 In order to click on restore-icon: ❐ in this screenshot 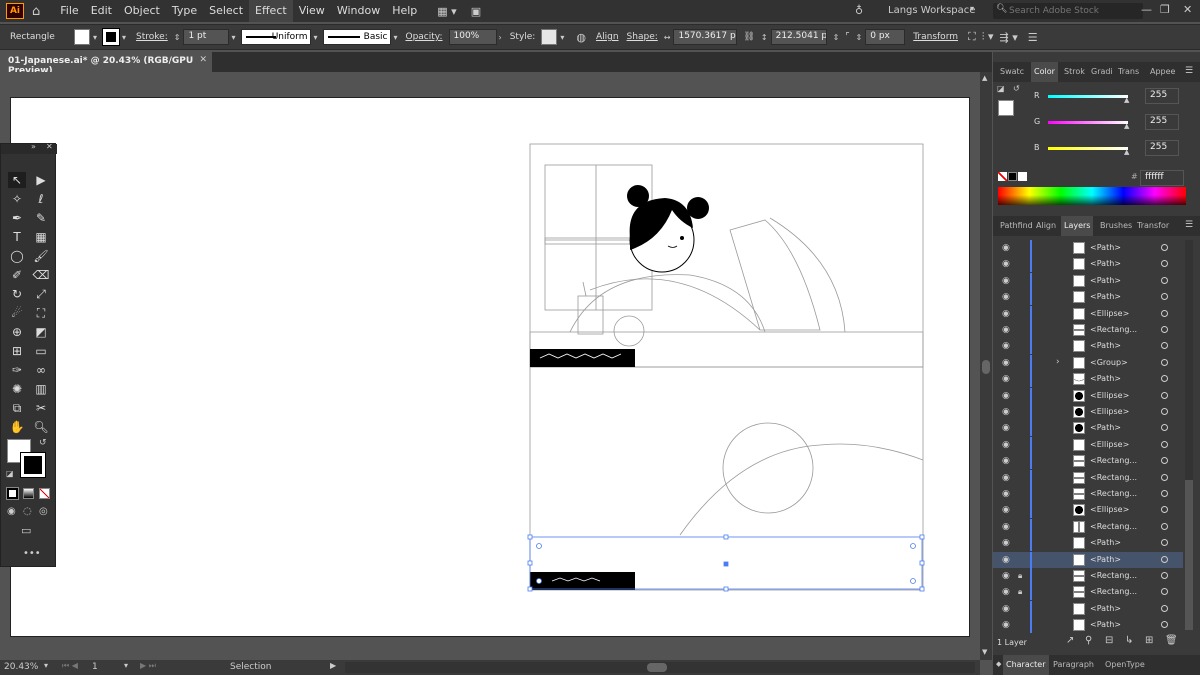, I will do `click(1165, 9)`.